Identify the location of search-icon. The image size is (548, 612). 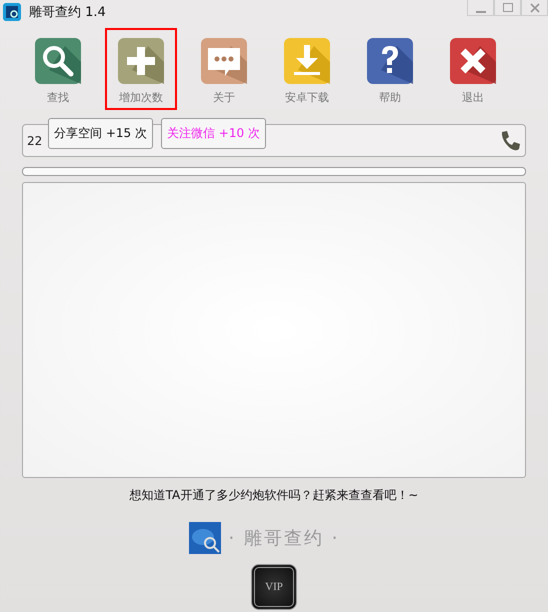
(58, 61).